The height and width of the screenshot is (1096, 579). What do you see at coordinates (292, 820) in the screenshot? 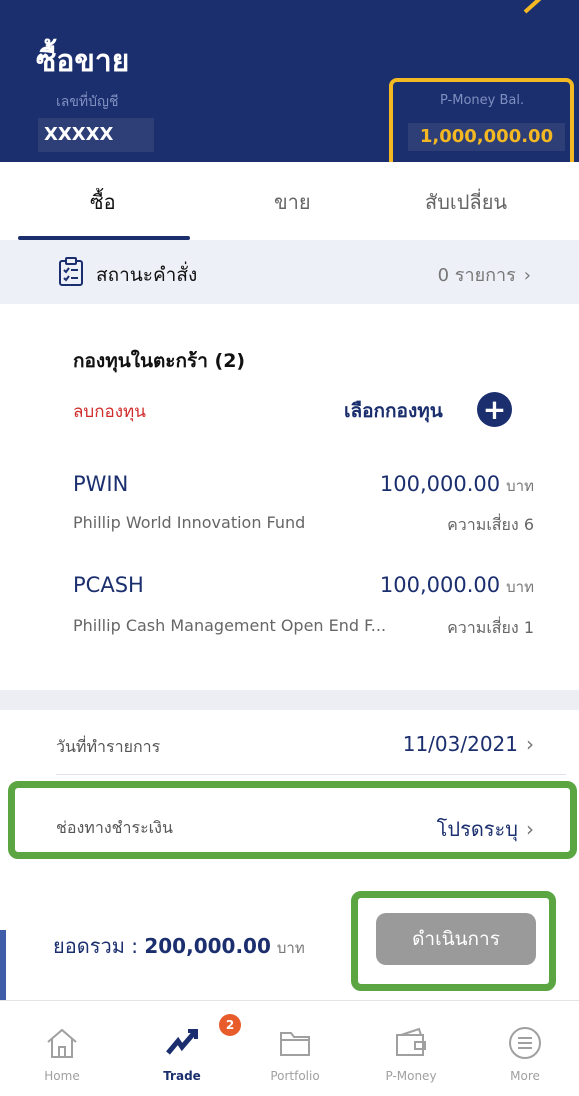
I see `payment-channel-highlight-box` at bounding box center [292, 820].